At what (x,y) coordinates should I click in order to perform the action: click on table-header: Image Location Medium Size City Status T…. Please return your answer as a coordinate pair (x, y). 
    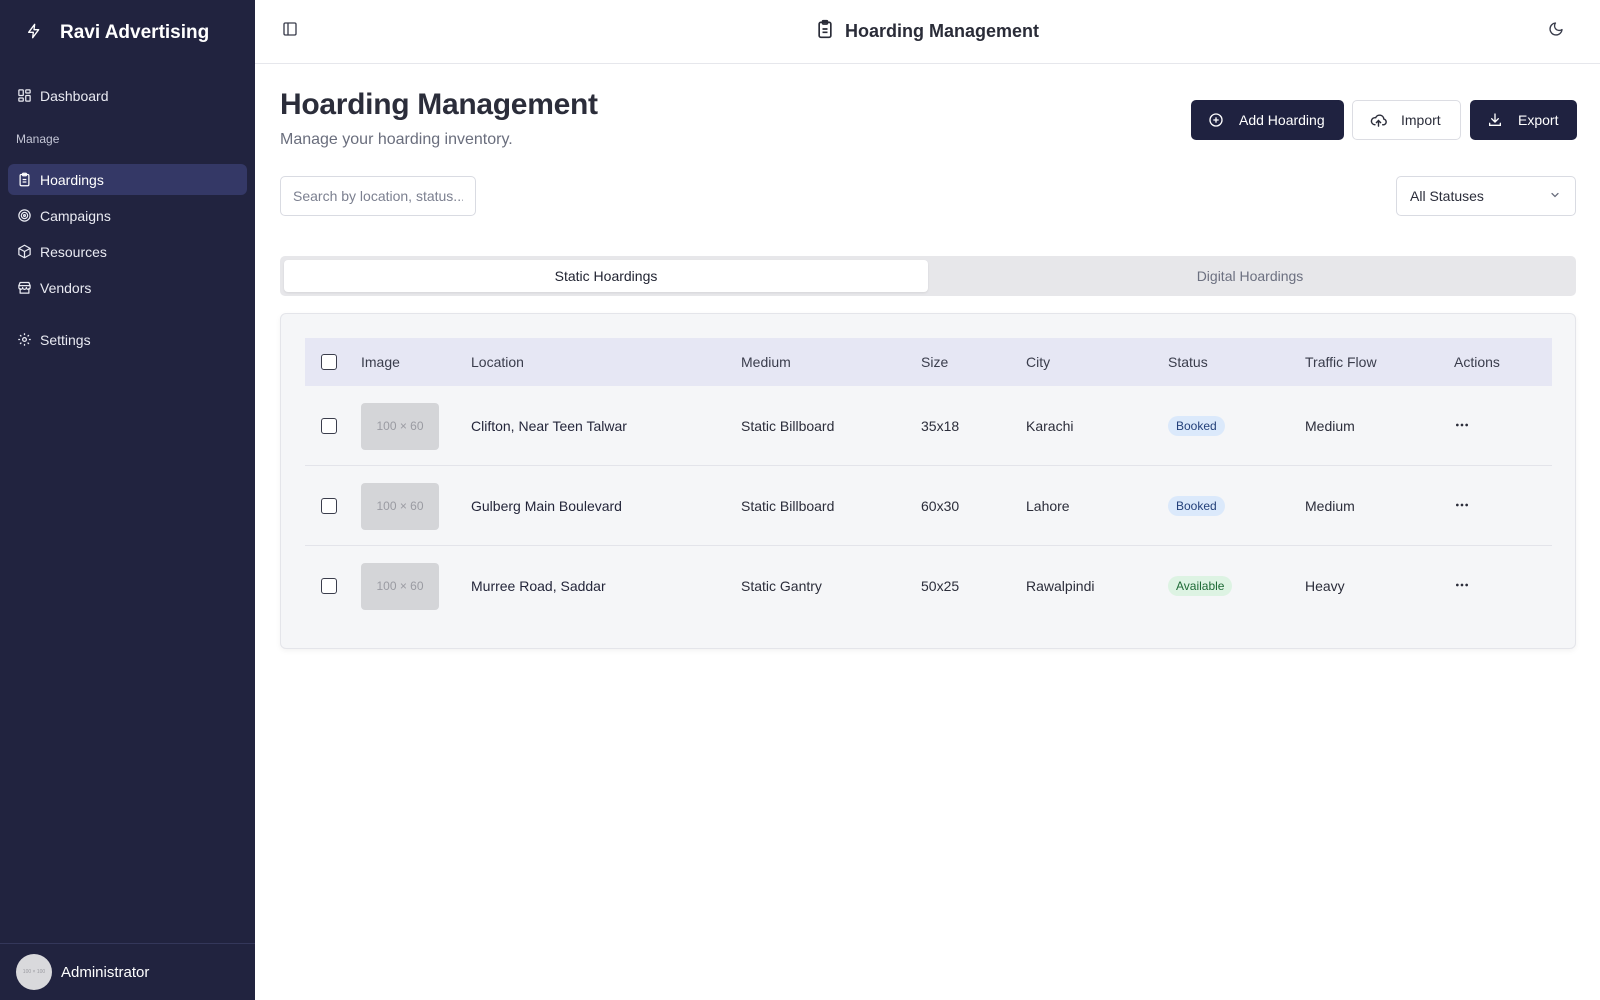
    Looking at the image, I should click on (928, 362).